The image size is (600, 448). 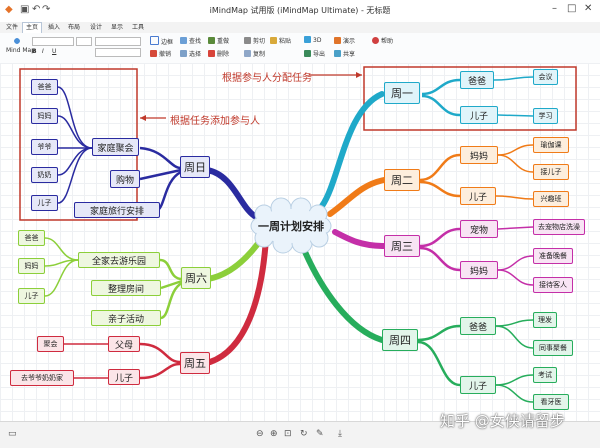 I want to click on wednesday-leaf-prepare-dinner: 准备晚餐, so click(x=553, y=256).